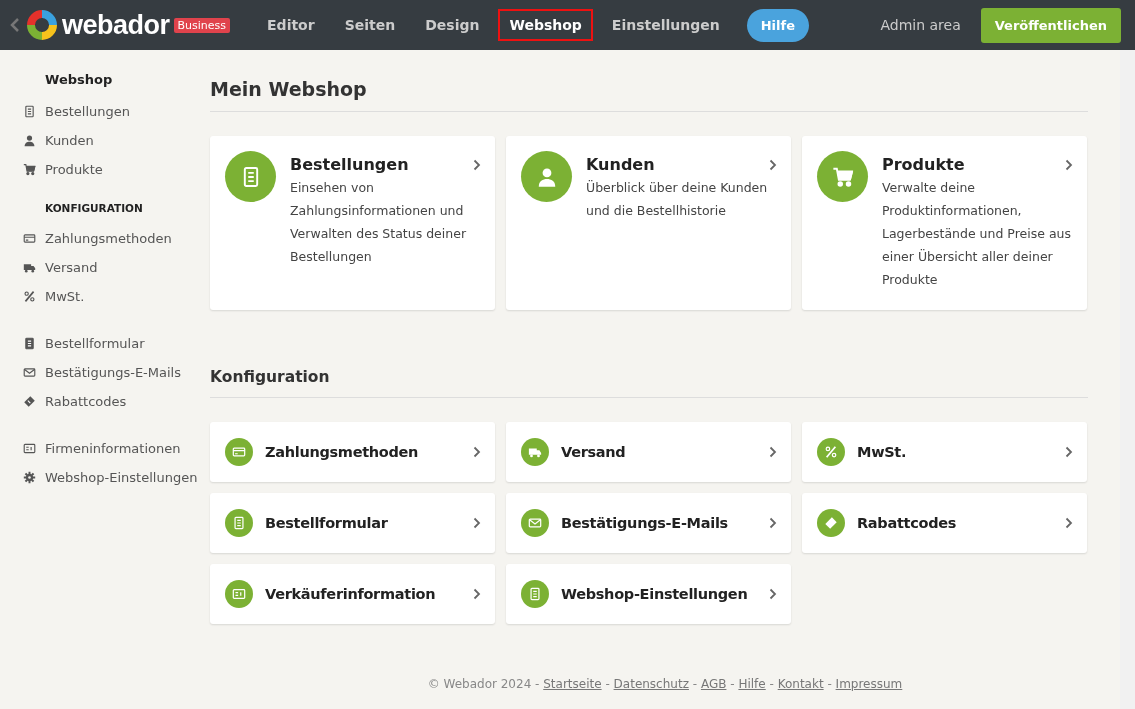  Describe the element at coordinates (30, 267) in the screenshot. I see `truck-icon` at that location.